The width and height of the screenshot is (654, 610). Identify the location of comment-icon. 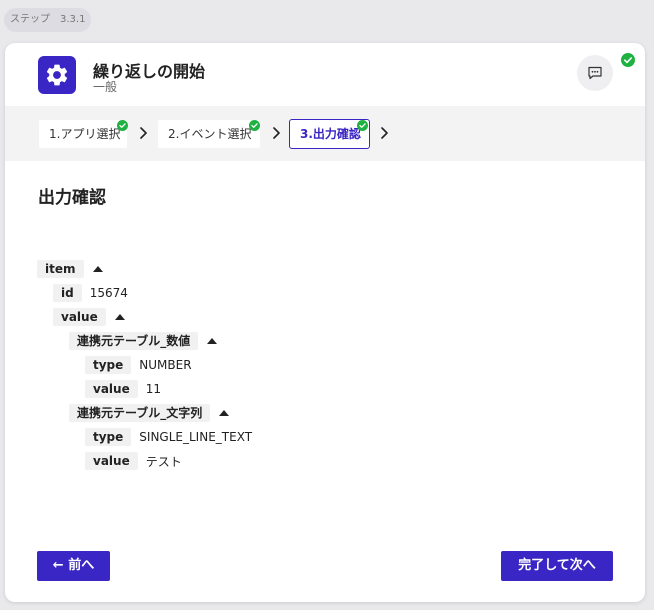
(595, 73).